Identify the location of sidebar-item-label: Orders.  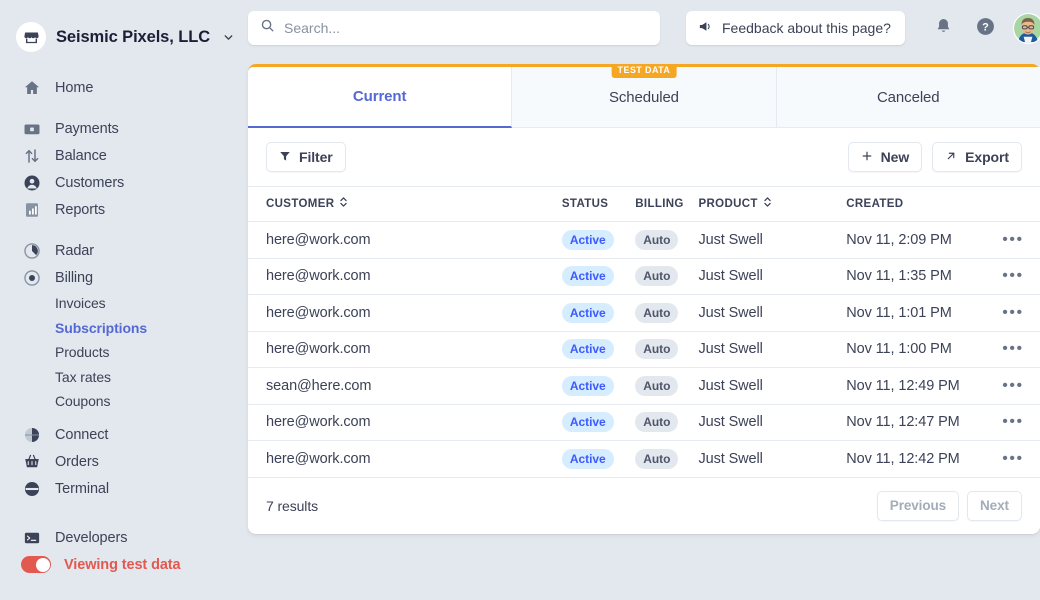
(77, 462).